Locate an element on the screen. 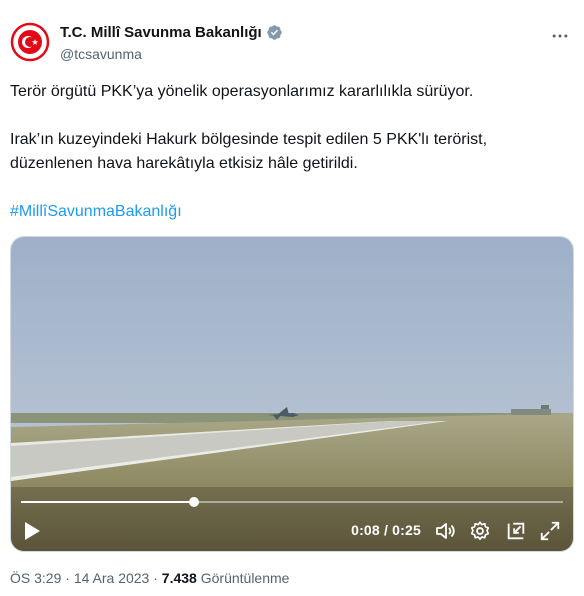 This screenshot has width=584, height=596. name-row: T.C. Millî Savunma Bakanlığı is located at coordinates (171, 32).